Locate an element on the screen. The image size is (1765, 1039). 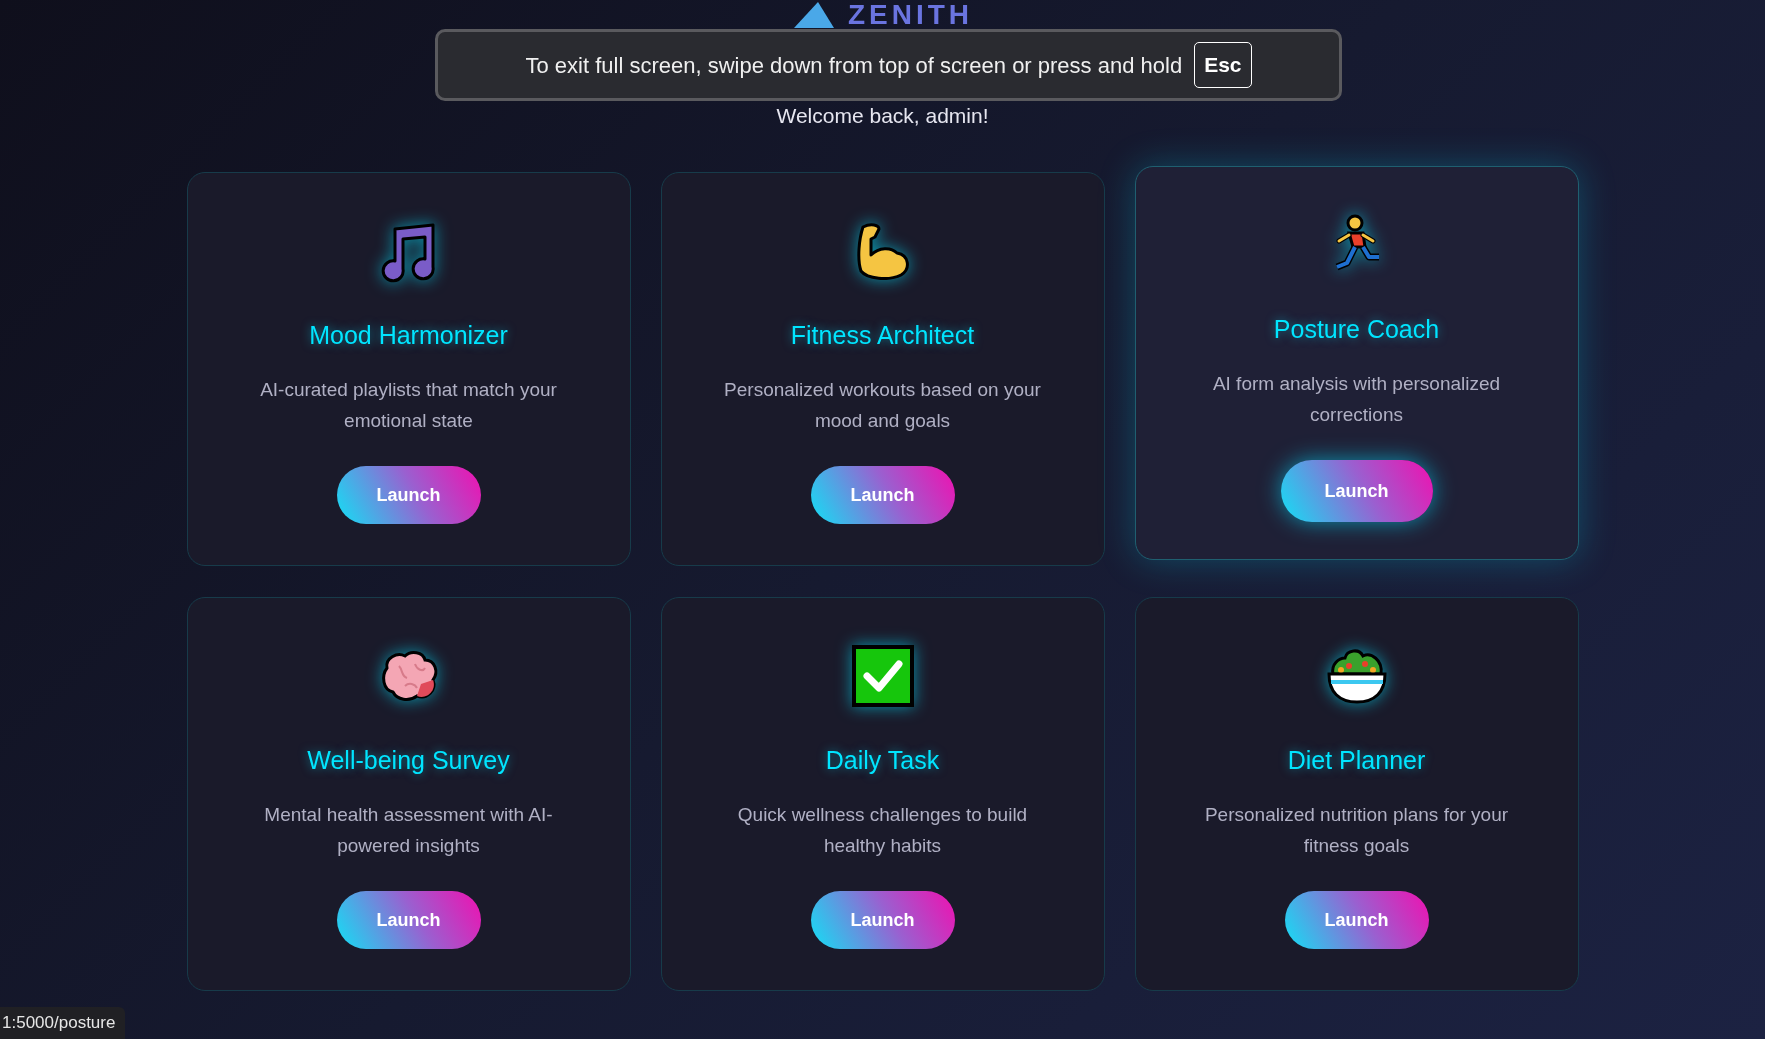
card-description: AI-curated playlists that match your emotional state is located at coordinates (408, 405).